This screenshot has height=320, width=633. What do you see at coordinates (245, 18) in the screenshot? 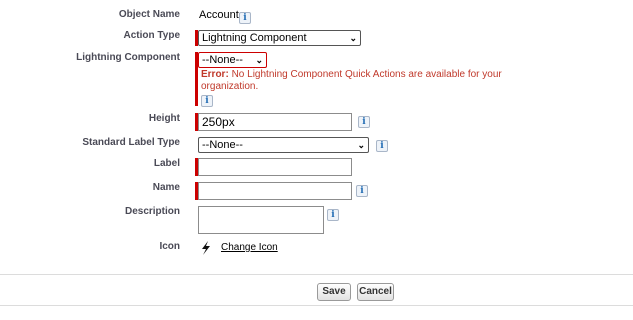
I see `object-name-info-icon: i` at bounding box center [245, 18].